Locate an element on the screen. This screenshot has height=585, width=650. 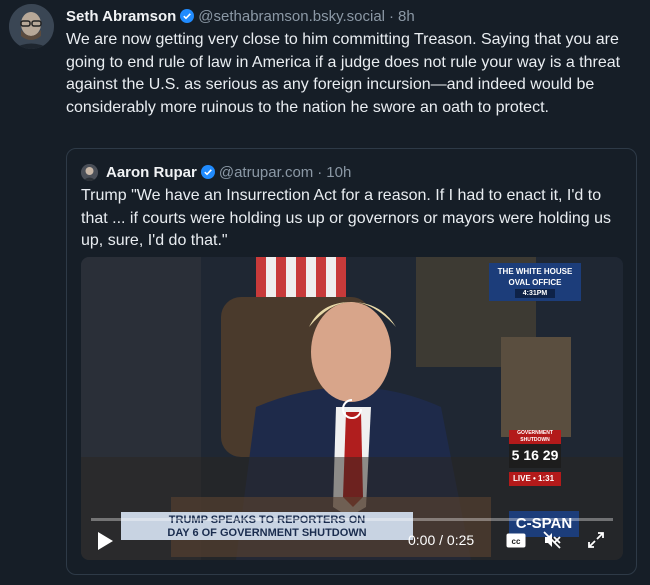
play-button is located at coordinates (105, 541).